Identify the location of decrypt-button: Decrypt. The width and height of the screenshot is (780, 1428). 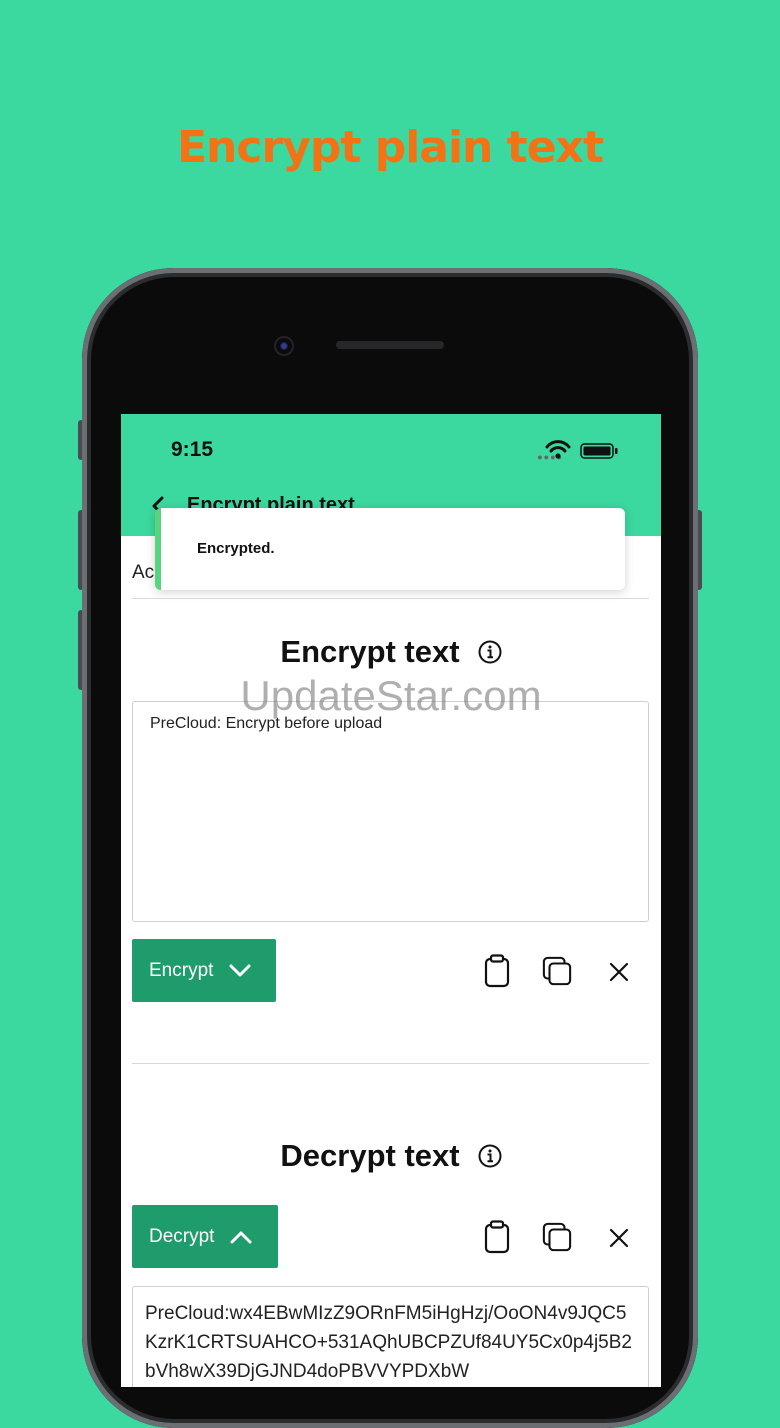
(205, 1236).